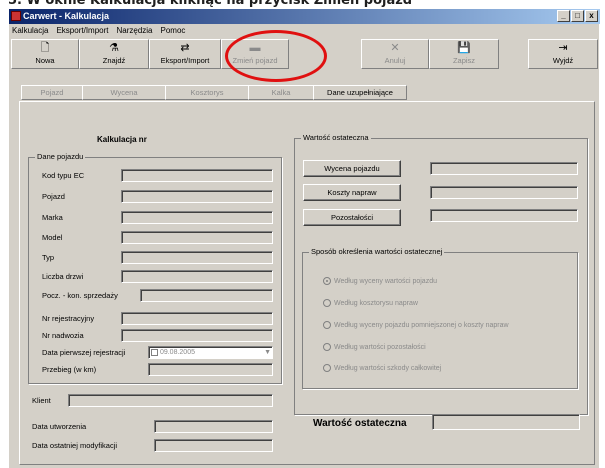 The image size is (605, 468). I want to click on maximize-button: □, so click(577, 16).